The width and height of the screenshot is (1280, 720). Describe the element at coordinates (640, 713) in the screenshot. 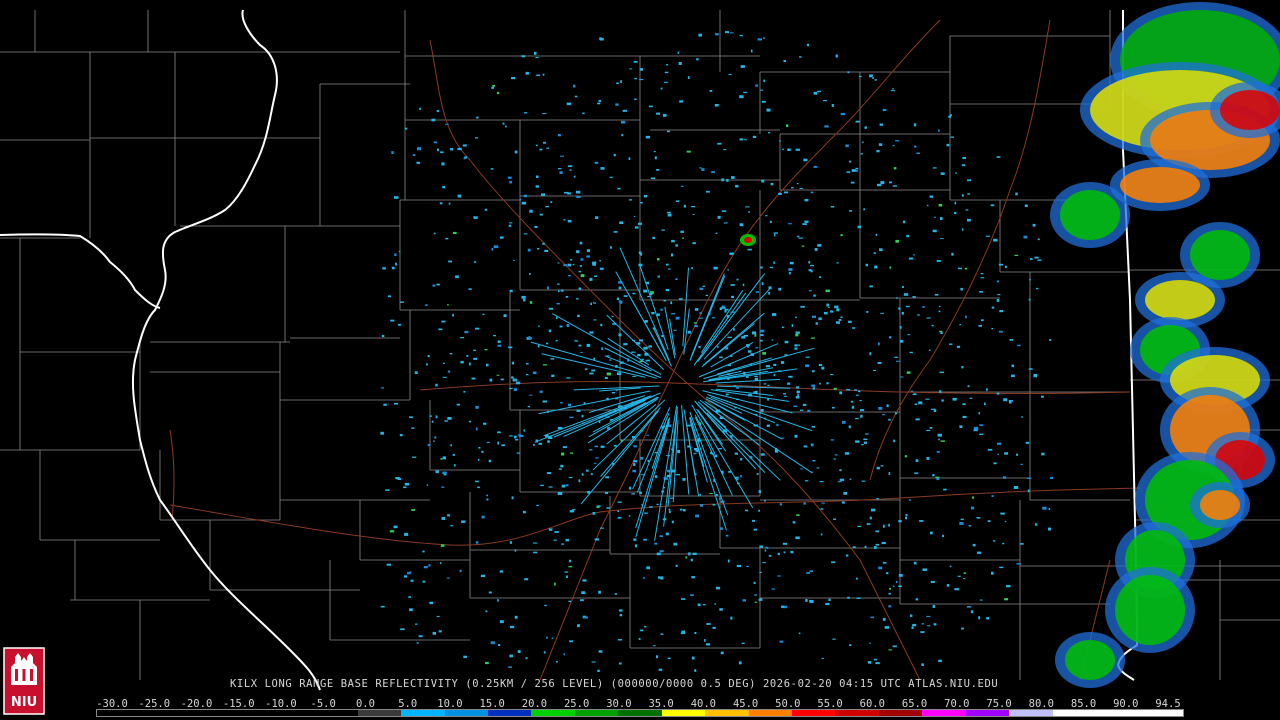

I see `color-scale-bar` at that location.